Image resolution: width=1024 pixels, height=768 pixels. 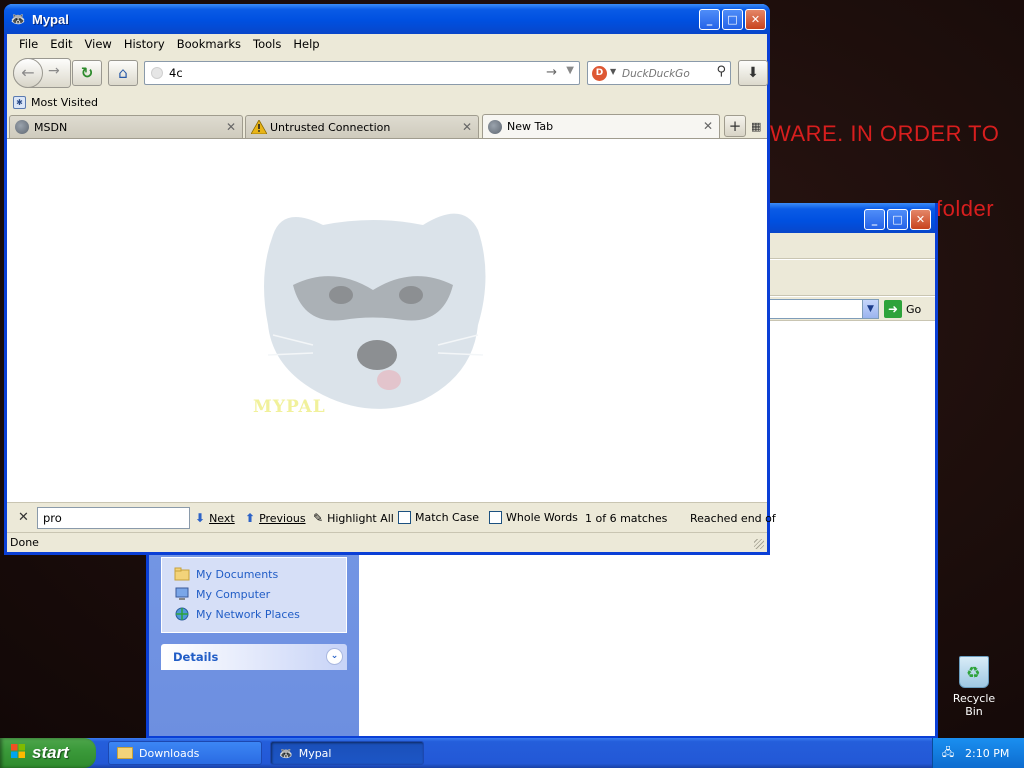 I want to click on page-favicon-icon, so click(x=157, y=73).